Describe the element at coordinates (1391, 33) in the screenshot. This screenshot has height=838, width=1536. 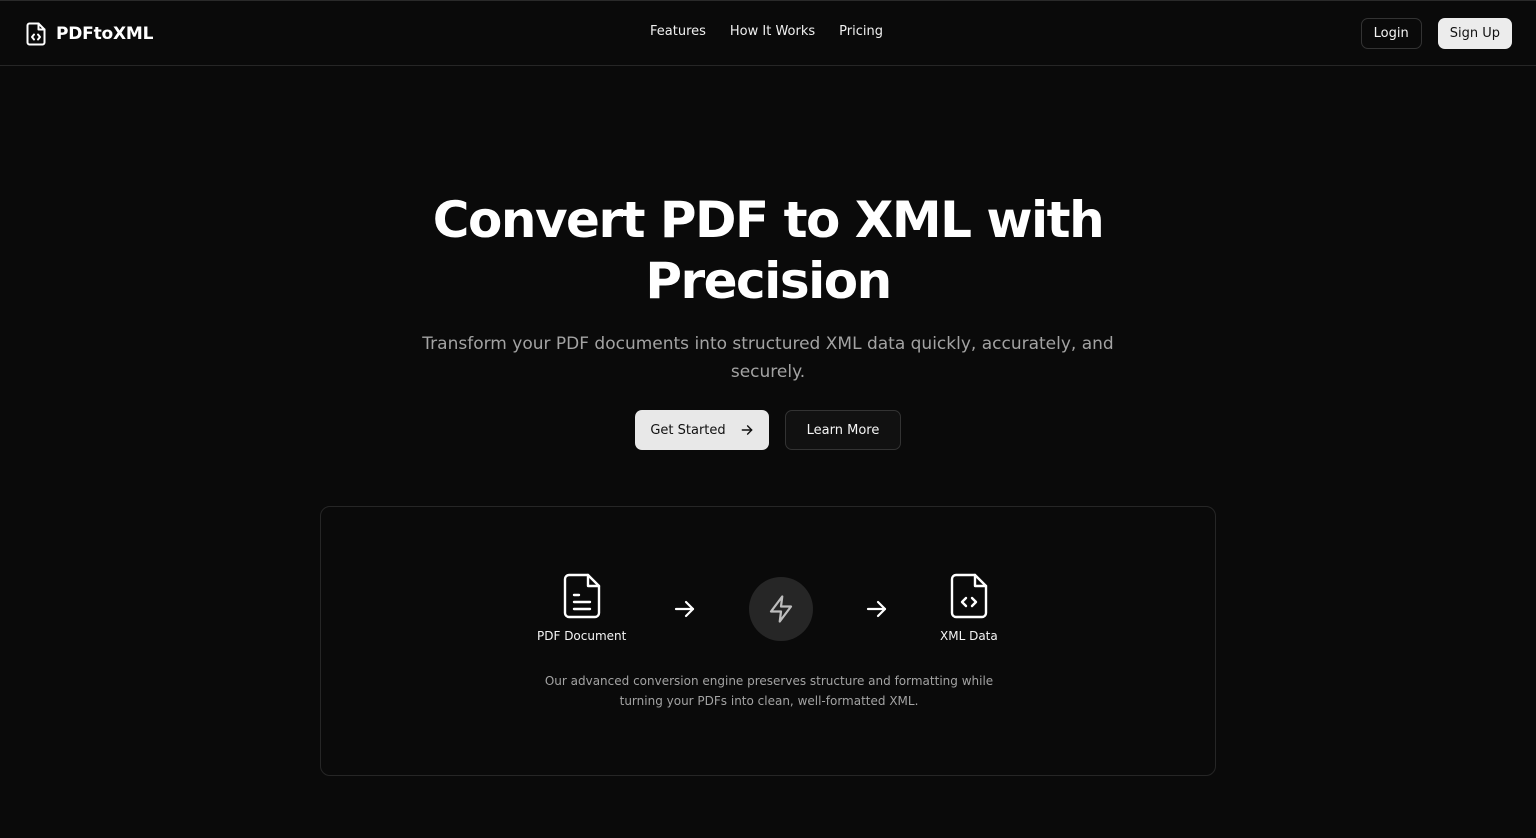
I see `login-button: Login` at that location.